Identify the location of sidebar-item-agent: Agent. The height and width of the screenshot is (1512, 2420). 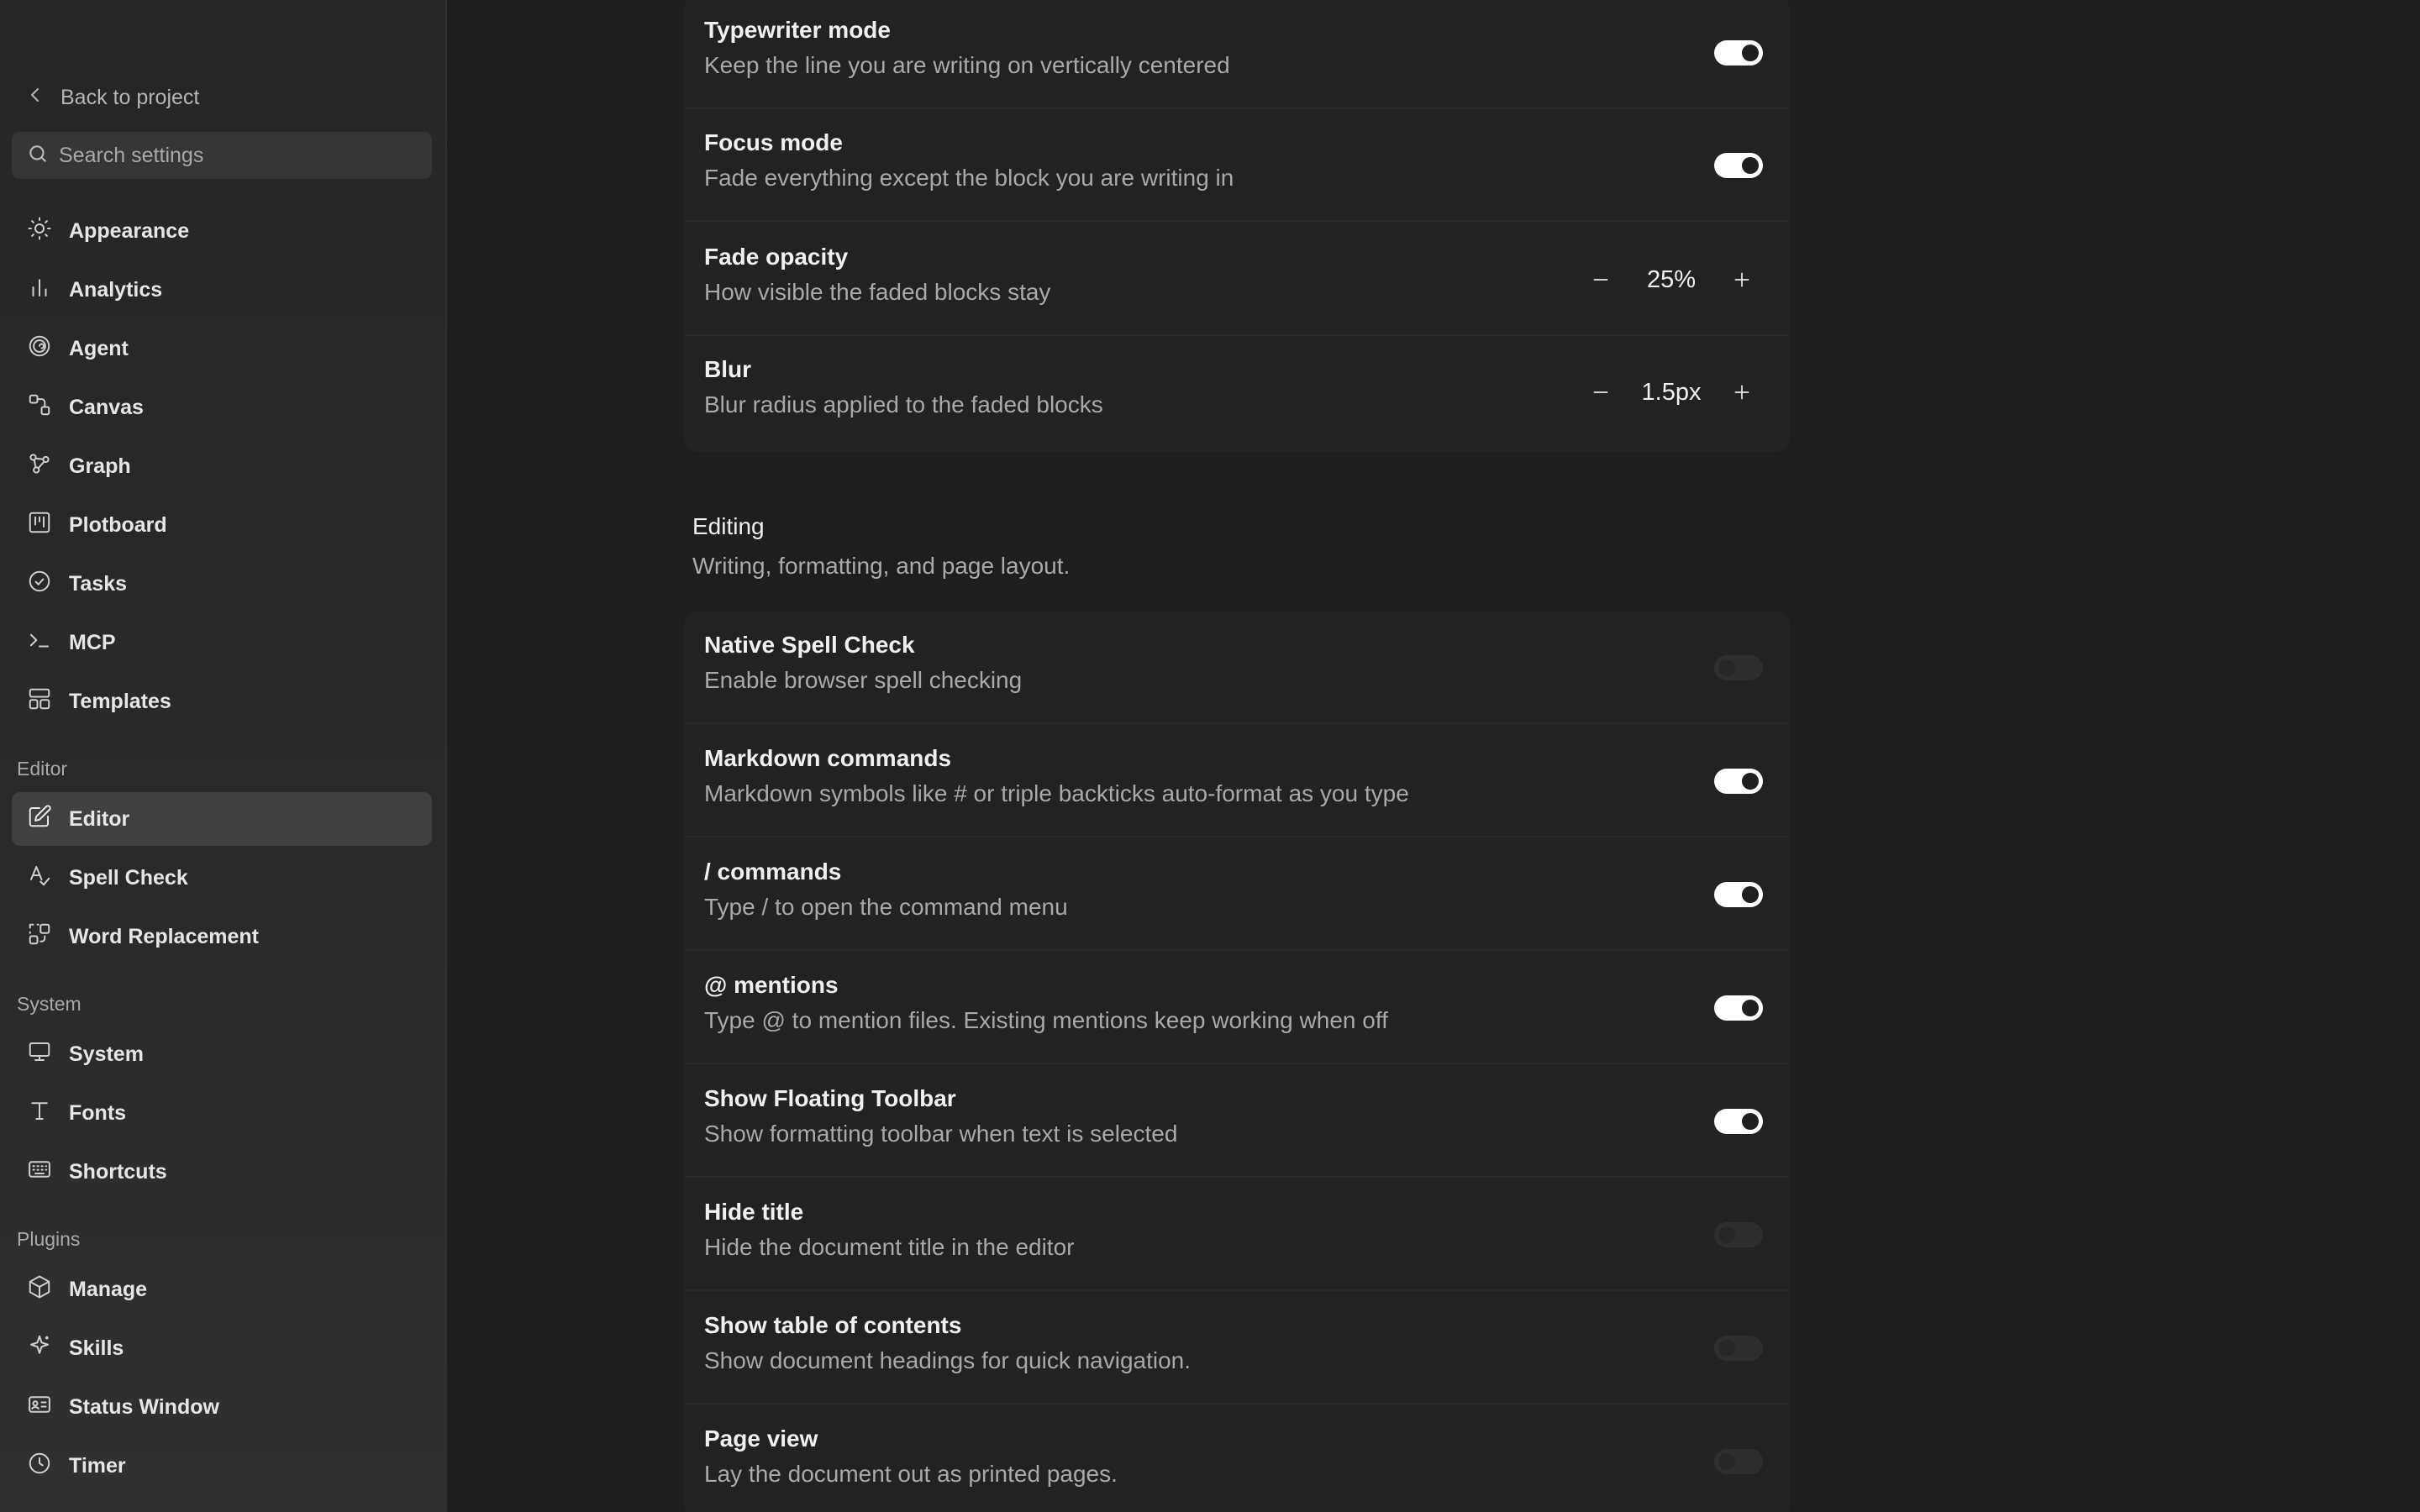
(222, 348).